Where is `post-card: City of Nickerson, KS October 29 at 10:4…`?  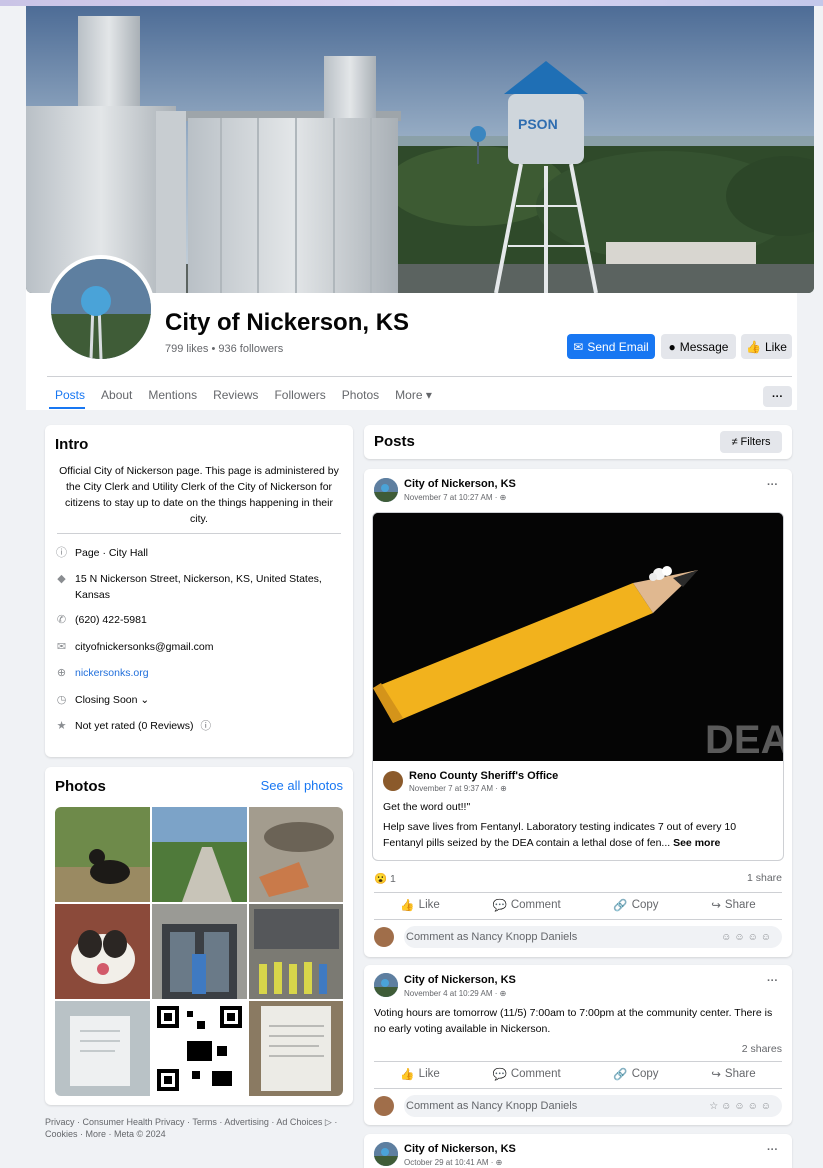 post-card: City of Nickerson, KS October 29 at 10:4… is located at coordinates (578, 1151).